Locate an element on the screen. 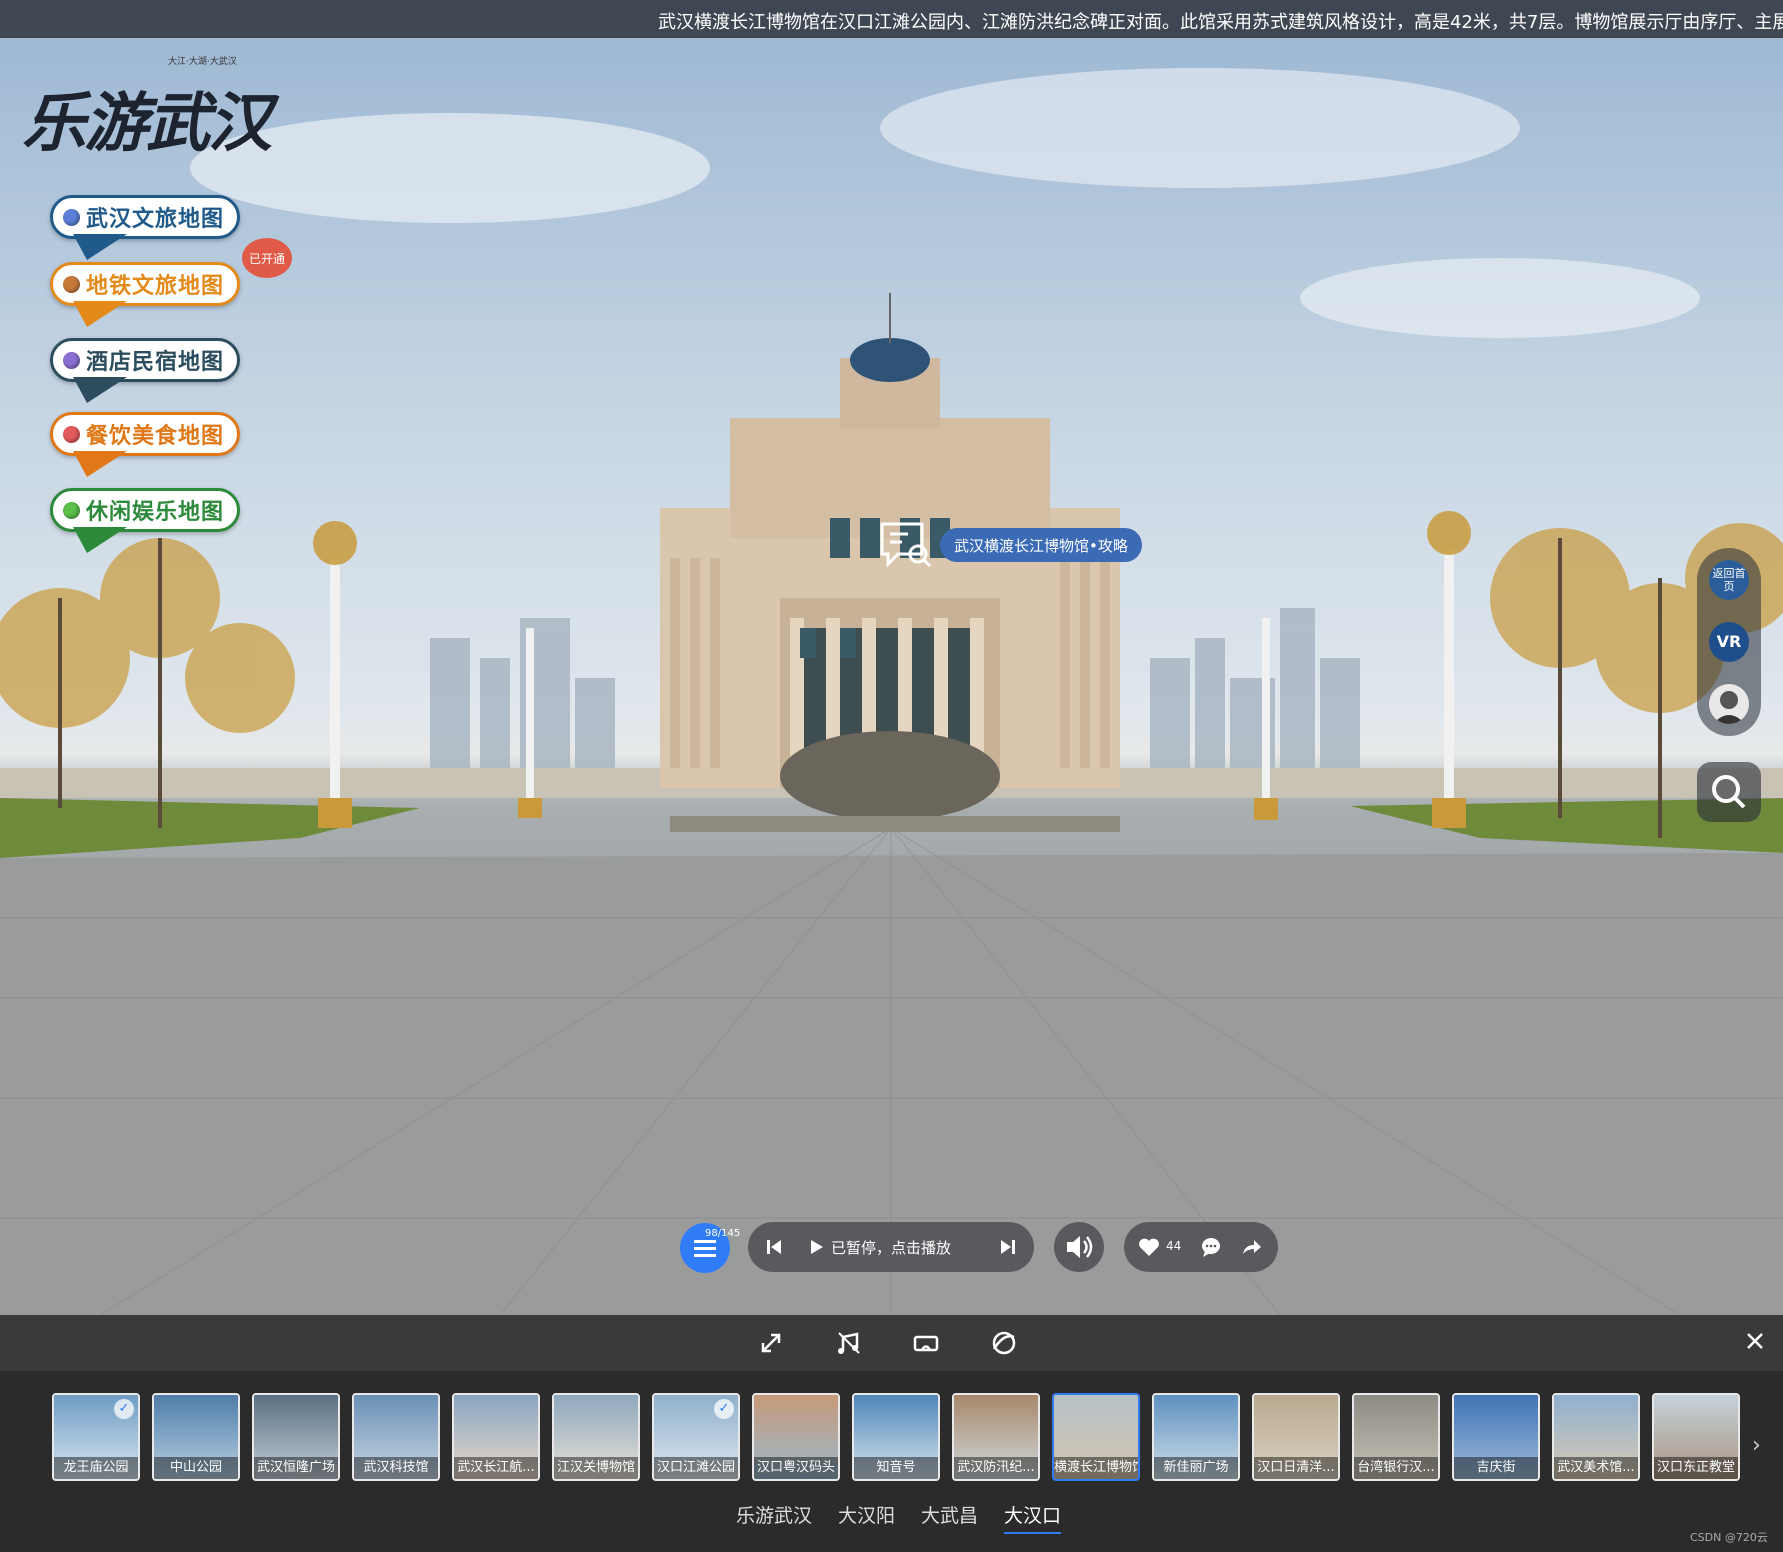 This screenshot has width=1783, height=1552. scene-thumbnail: 吉庆街 is located at coordinates (1496, 1437).